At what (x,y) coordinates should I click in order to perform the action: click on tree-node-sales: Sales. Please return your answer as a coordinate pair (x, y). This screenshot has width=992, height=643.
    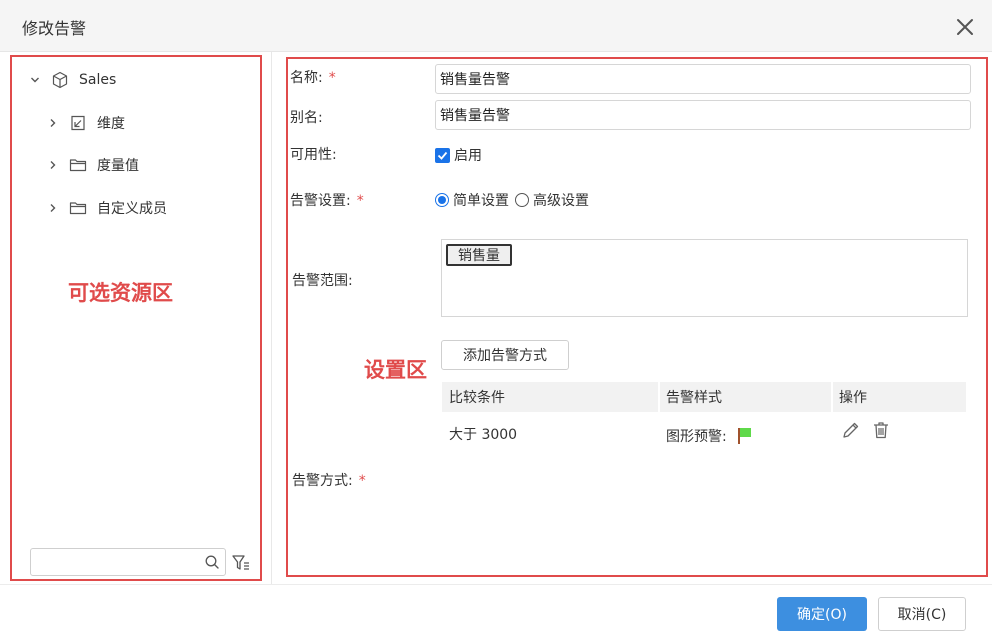
    Looking at the image, I should click on (72, 80).